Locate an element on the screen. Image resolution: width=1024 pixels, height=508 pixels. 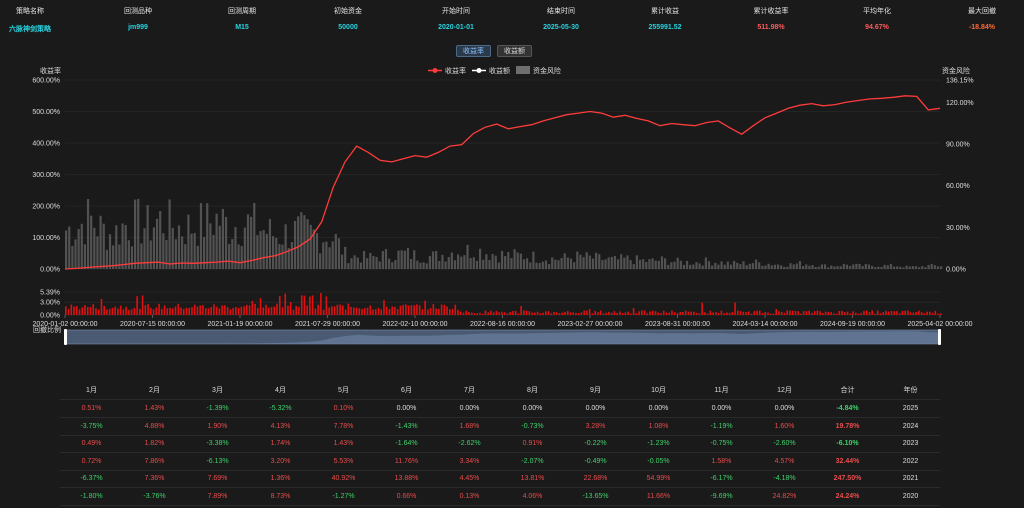
y-right-label: 资金风险 is located at coordinates (956, 70).